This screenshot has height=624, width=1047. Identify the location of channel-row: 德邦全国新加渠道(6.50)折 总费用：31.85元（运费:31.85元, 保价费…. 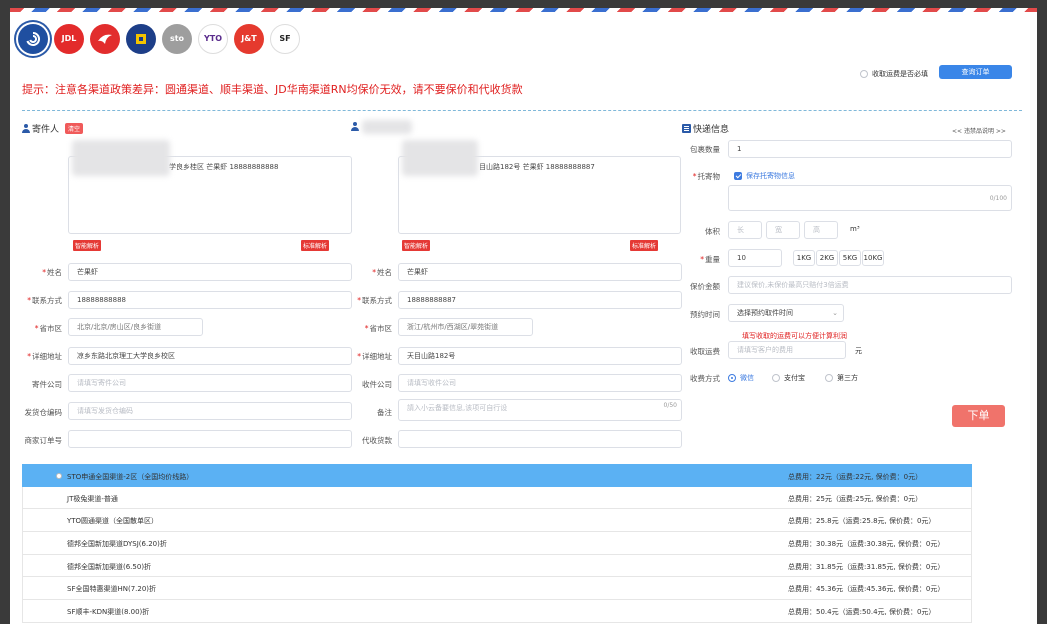
(497, 566).